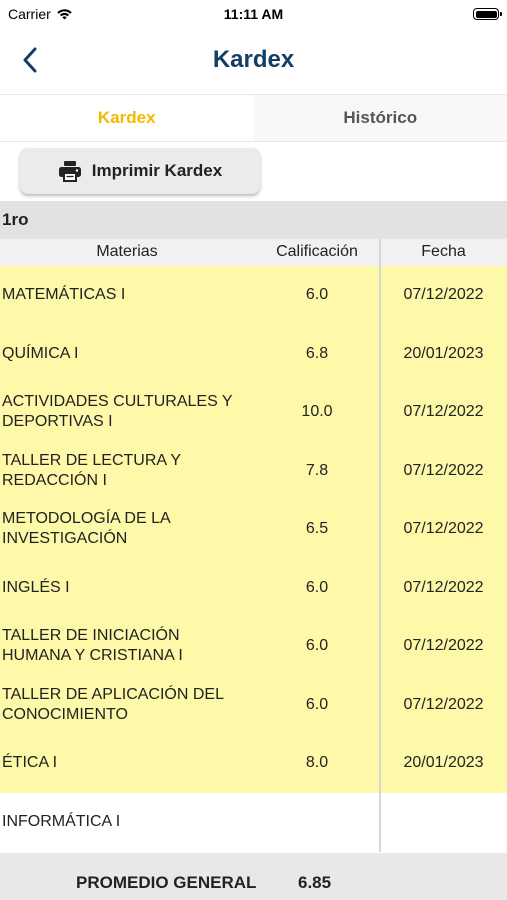  I want to click on table-row: MATEMÁTICAS I 6.0 07/12/2022, so click(253, 295).